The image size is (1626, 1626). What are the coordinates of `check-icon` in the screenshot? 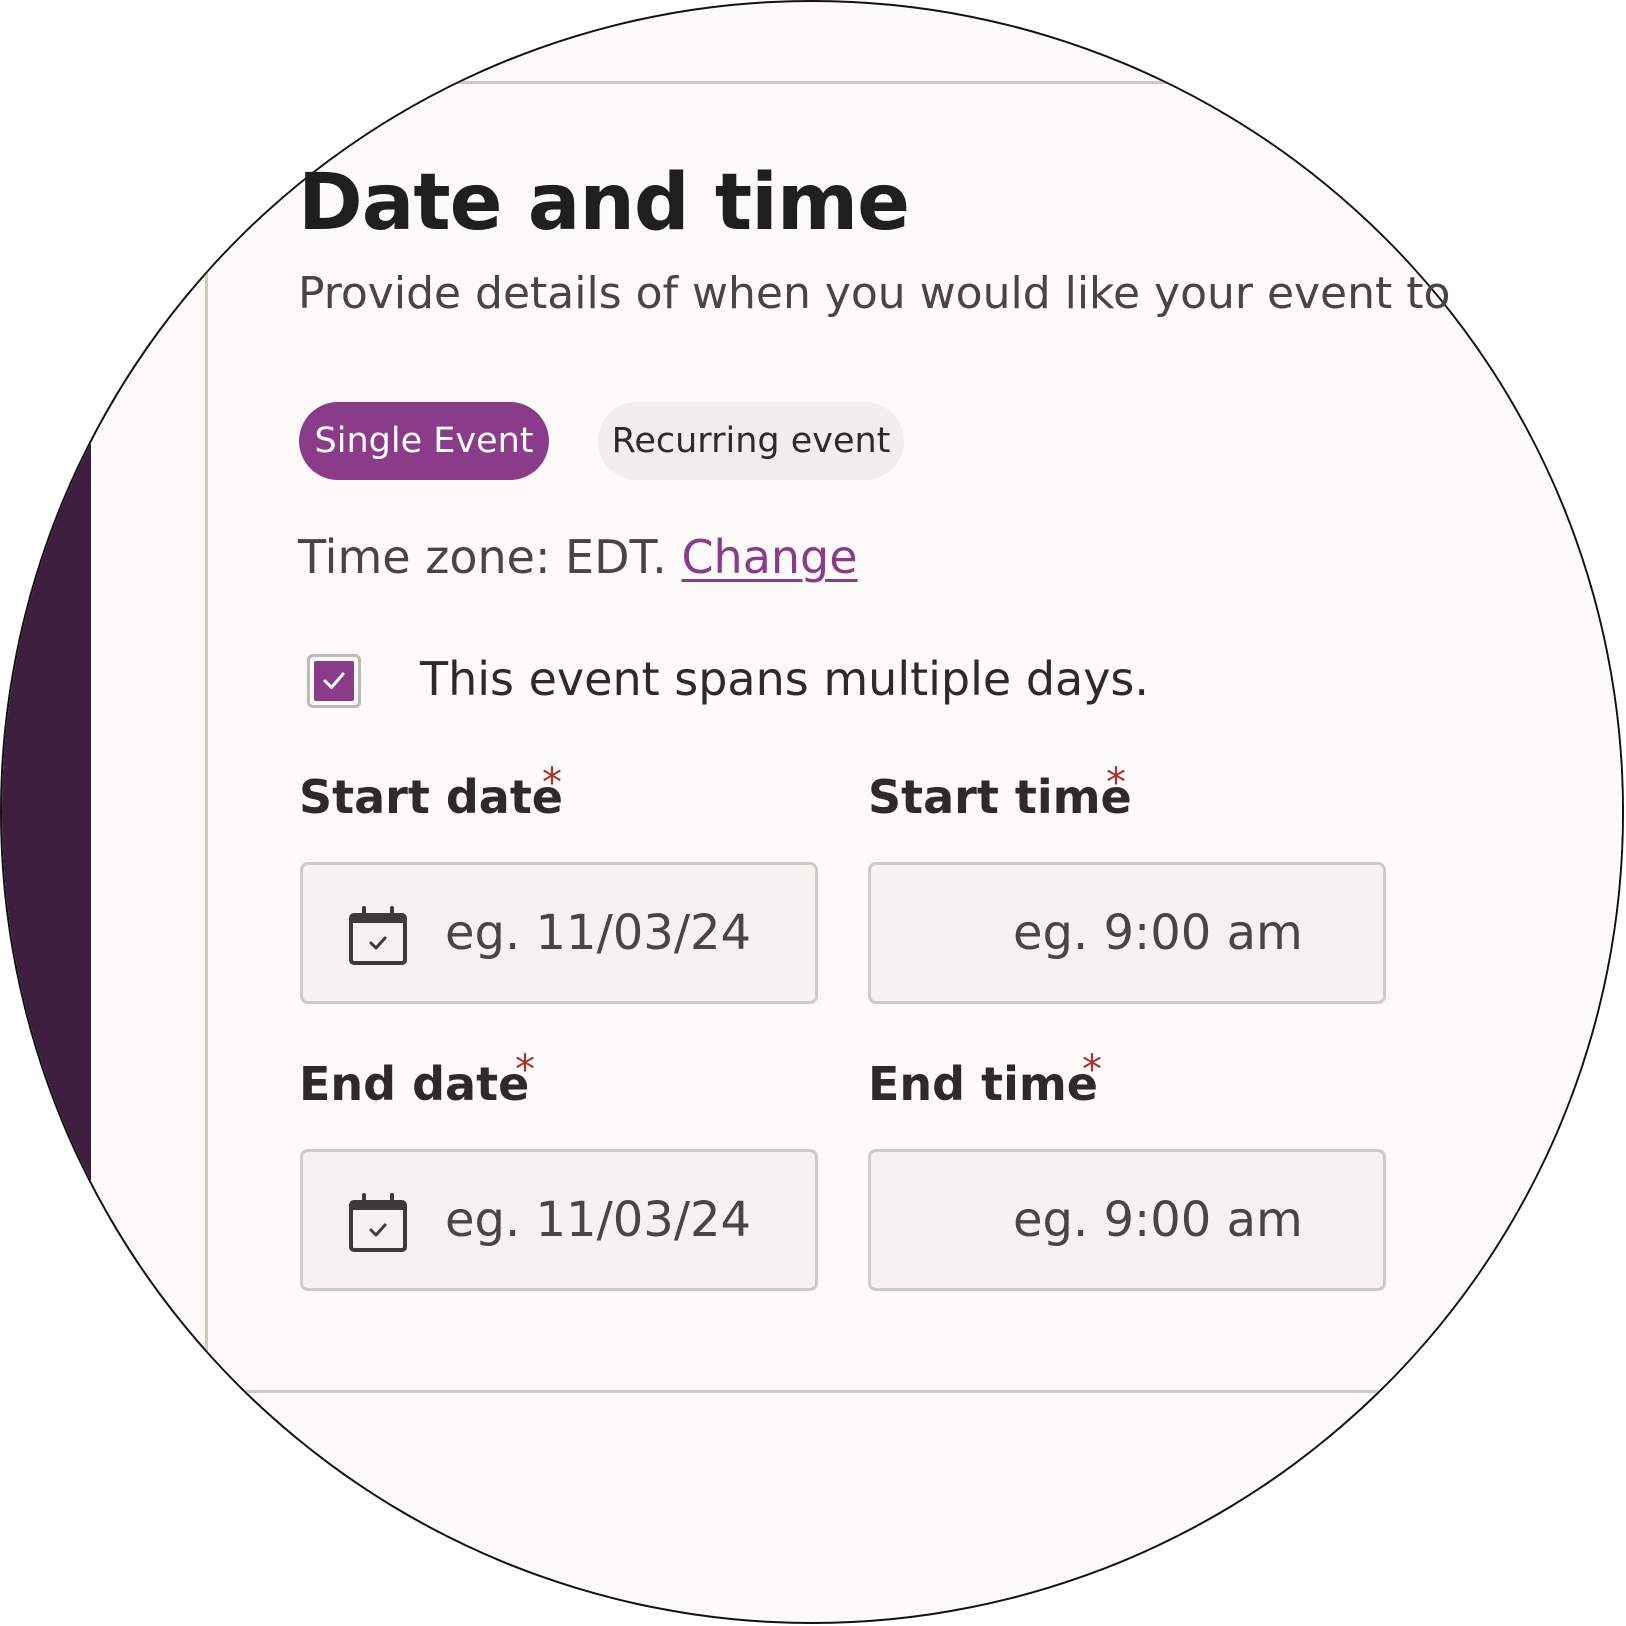 It's located at (334, 680).